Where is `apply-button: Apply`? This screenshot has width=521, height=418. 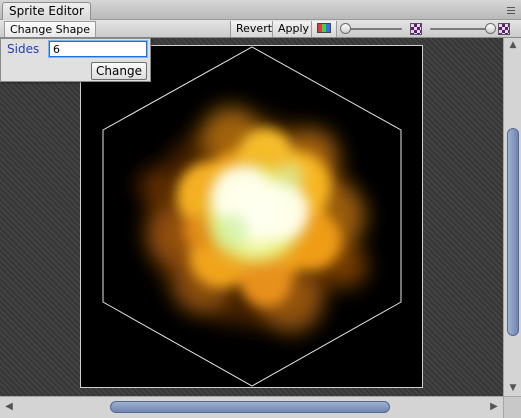
apply-button: Apply is located at coordinates (294, 29).